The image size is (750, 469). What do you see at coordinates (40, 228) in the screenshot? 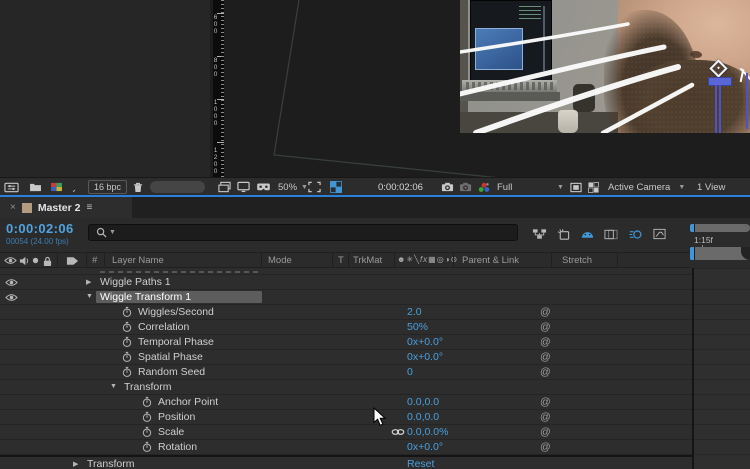
I see `current-time-display: 0:00:02:06` at bounding box center [40, 228].